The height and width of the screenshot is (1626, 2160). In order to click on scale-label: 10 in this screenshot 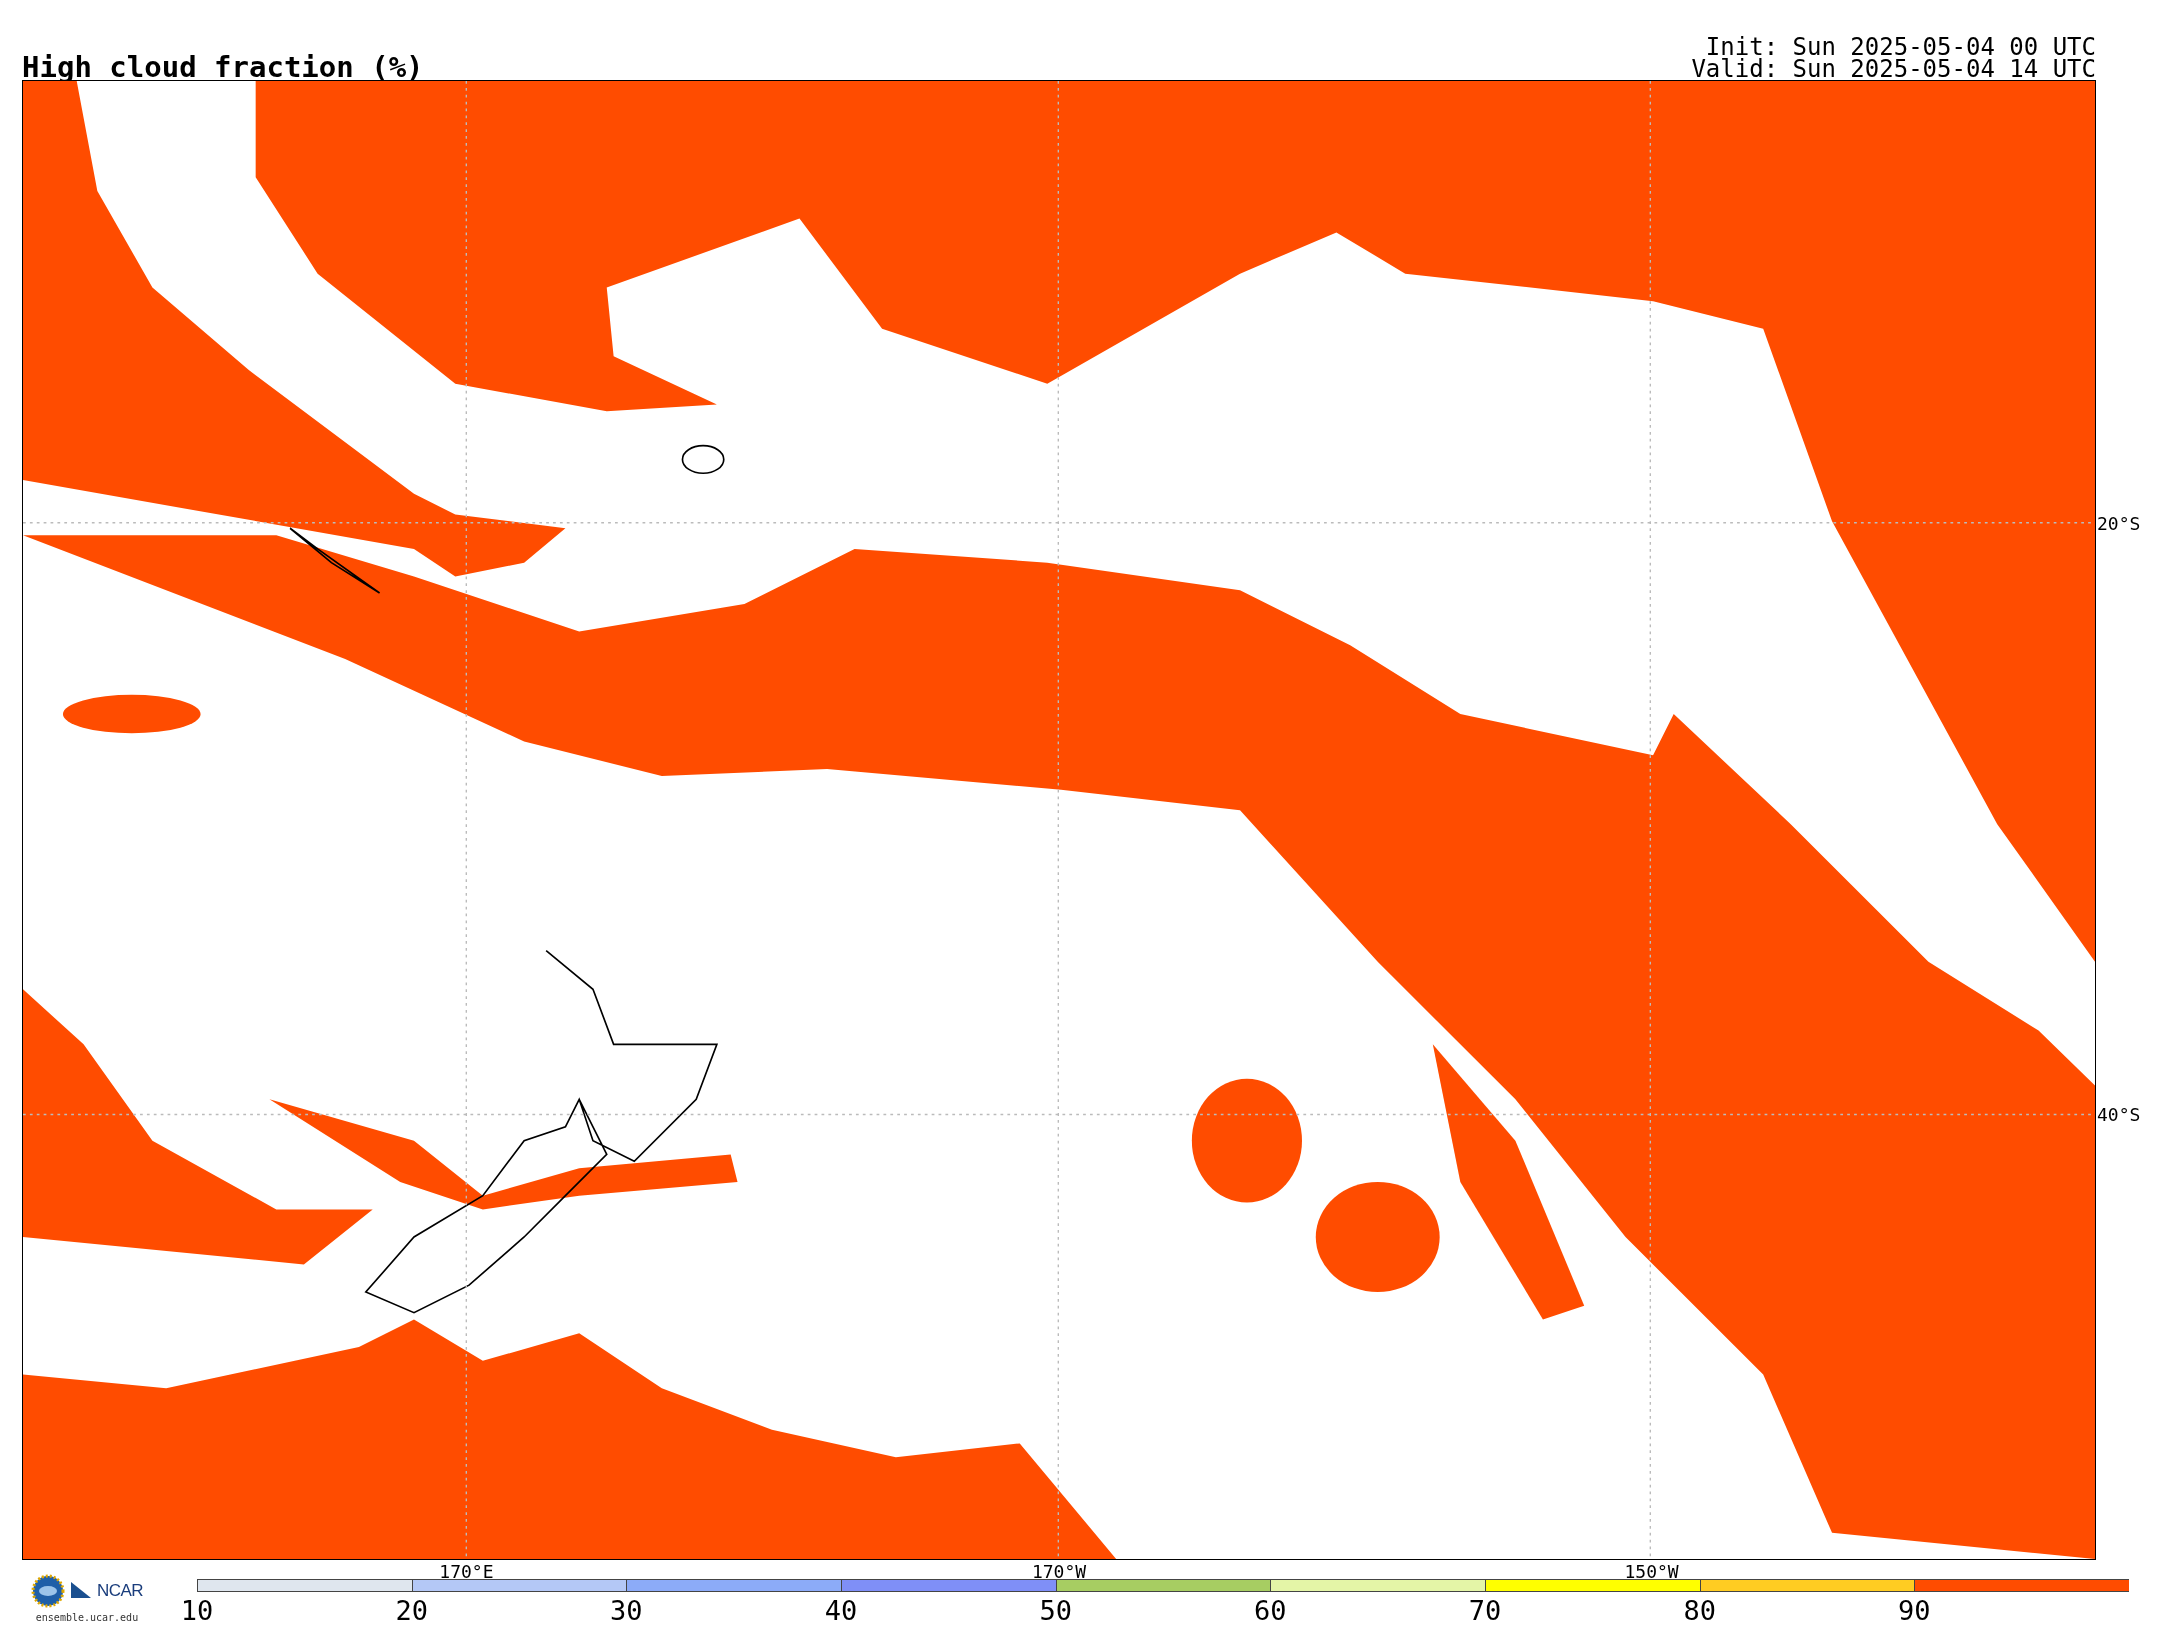, I will do `click(197, 1610)`.